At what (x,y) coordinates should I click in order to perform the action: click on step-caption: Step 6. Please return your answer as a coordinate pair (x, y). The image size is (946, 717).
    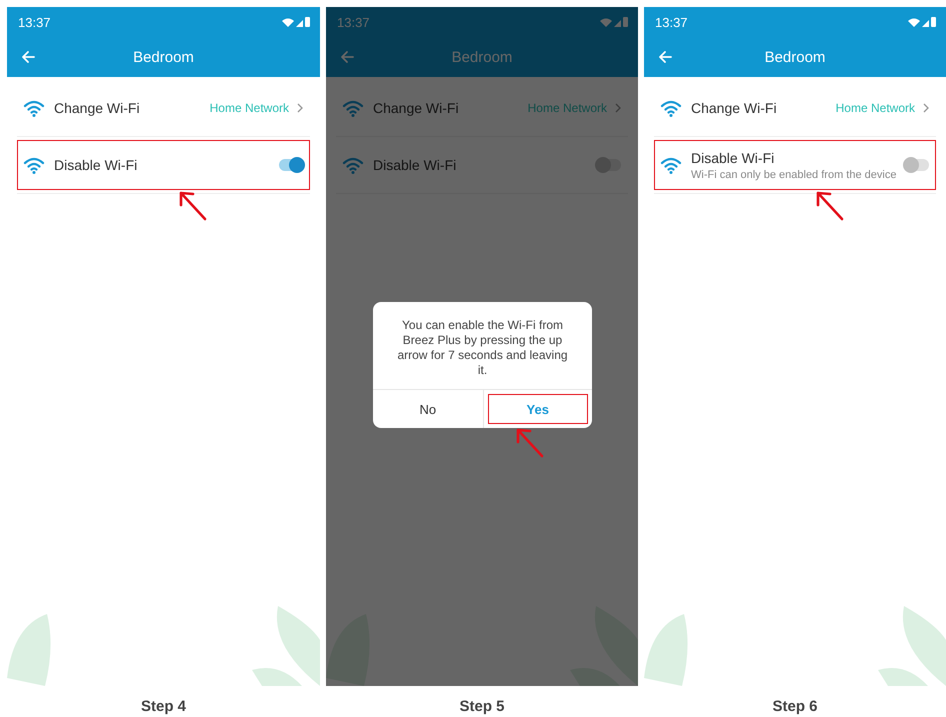
    Looking at the image, I should click on (794, 706).